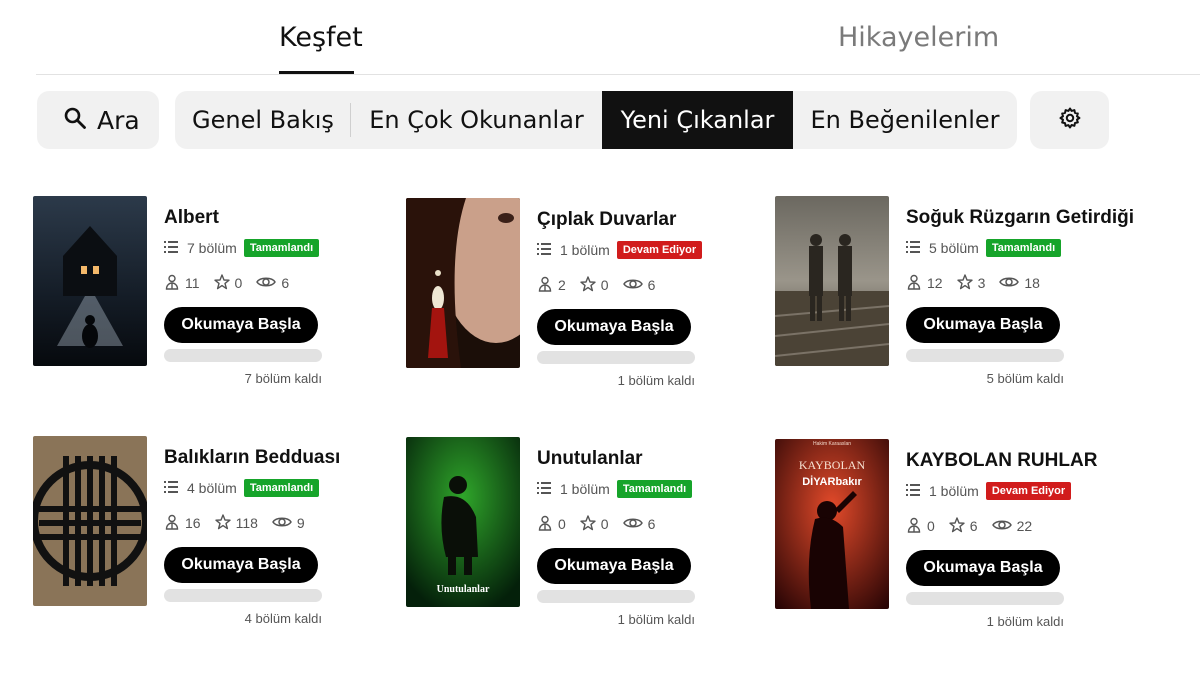  Describe the element at coordinates (652, 220) in the screenshot. I see `story-title: Çıplak Duvarlar` at that location.